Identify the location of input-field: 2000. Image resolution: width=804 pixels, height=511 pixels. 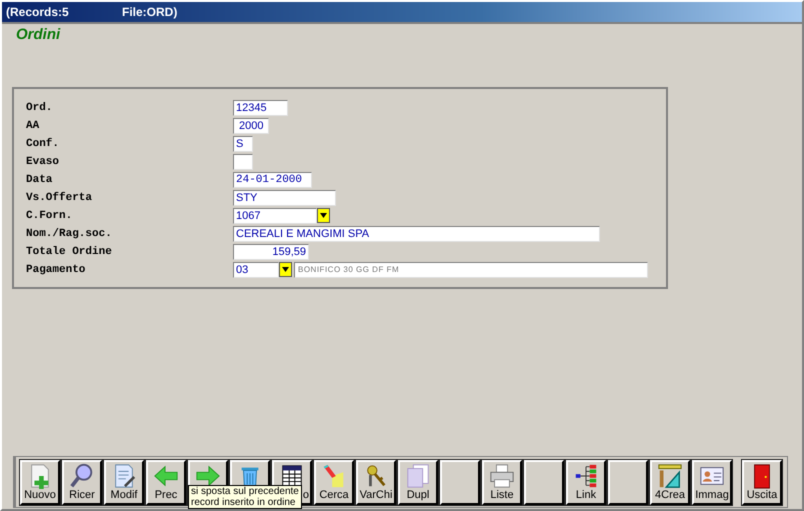
(251, 126).